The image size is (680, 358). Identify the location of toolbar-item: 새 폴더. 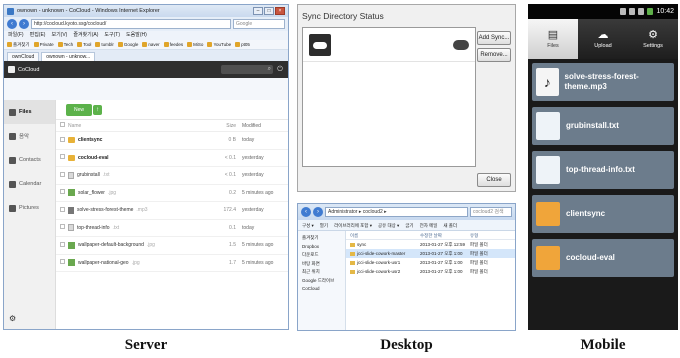
(450, 225).